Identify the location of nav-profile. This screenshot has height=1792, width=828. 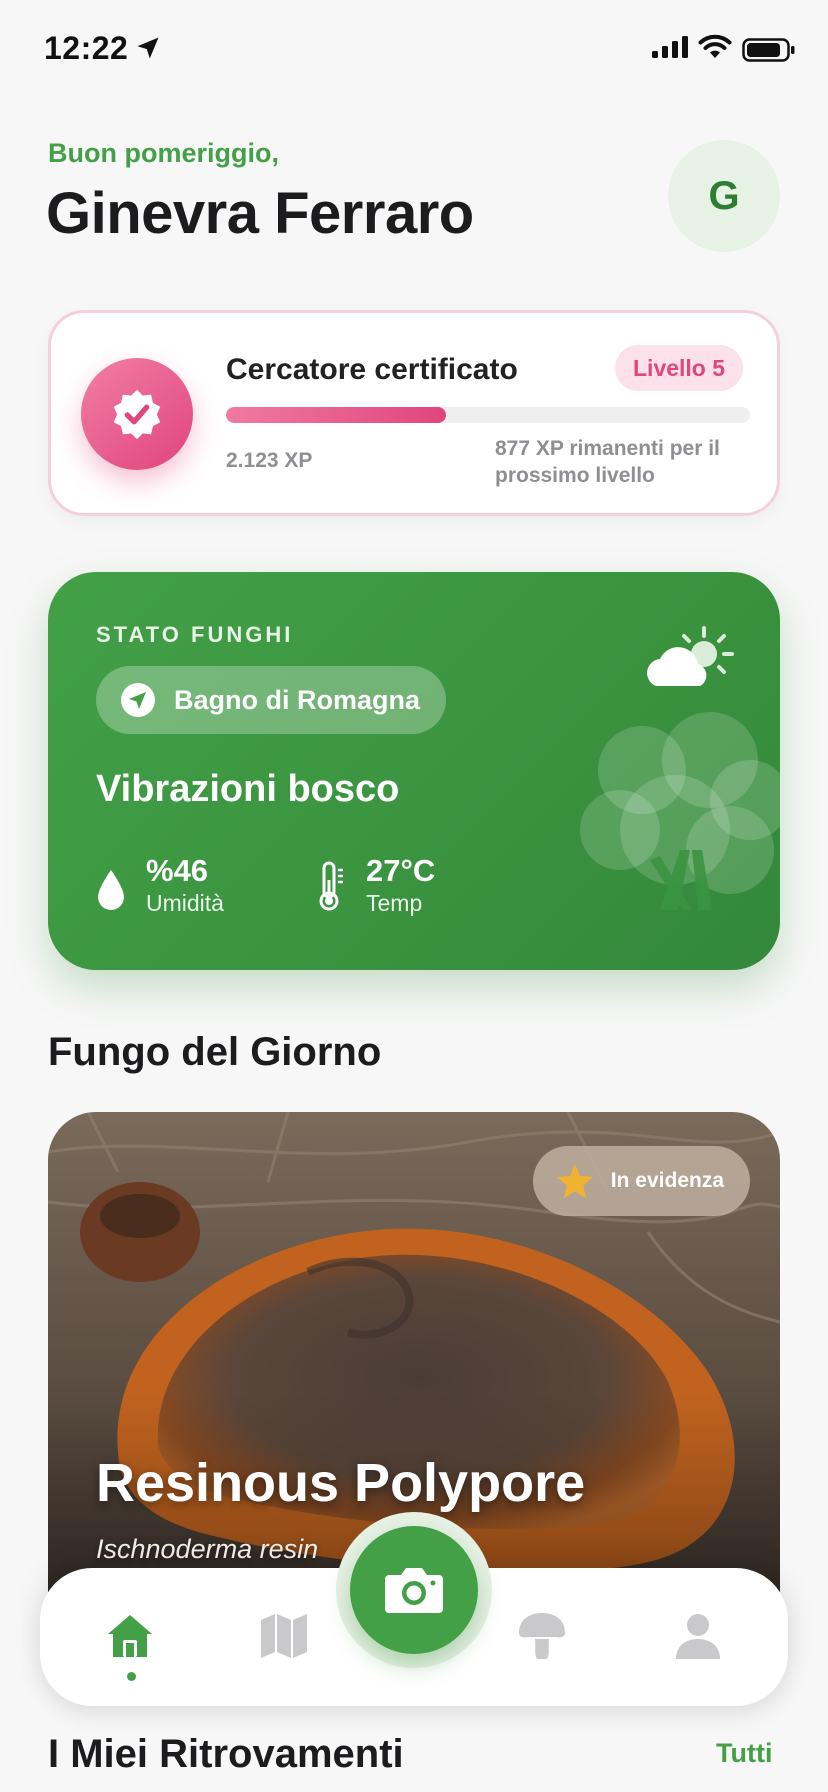
(698, 1636).